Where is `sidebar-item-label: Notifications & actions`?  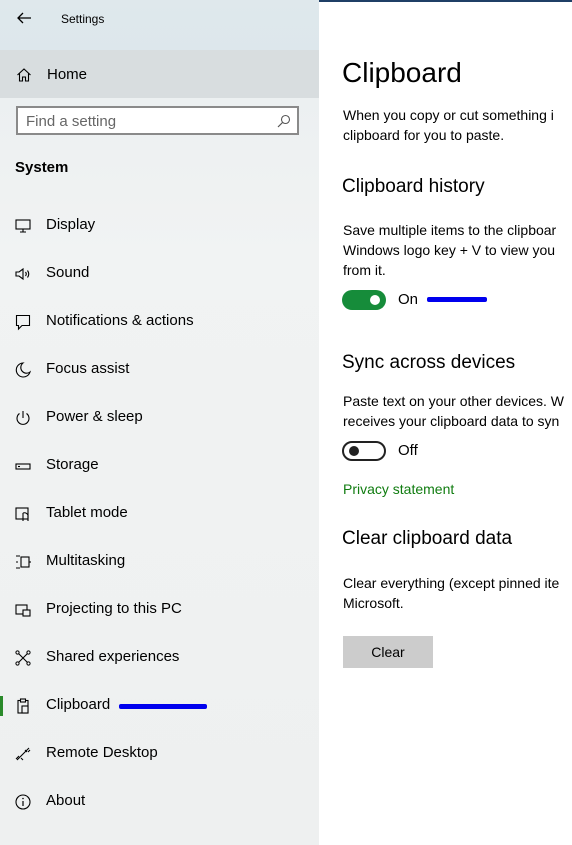
sidebar-item-label: Notifications & actions is located at coordinates (120, 320).